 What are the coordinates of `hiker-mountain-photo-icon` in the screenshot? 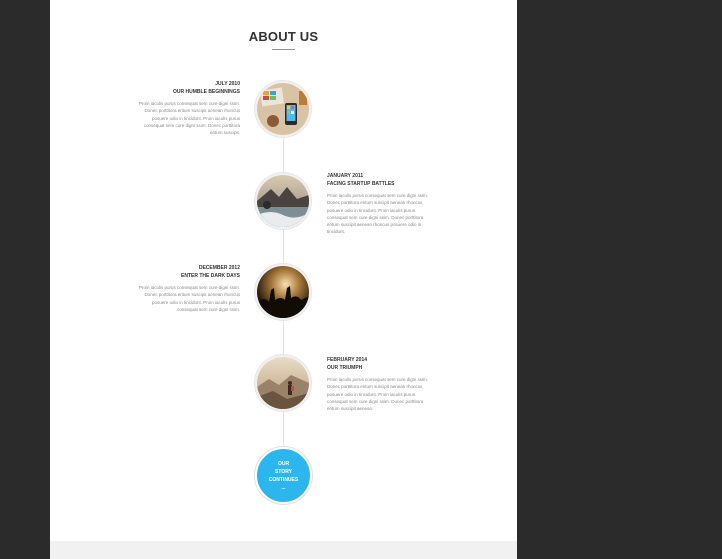 It's located at (283, 383).